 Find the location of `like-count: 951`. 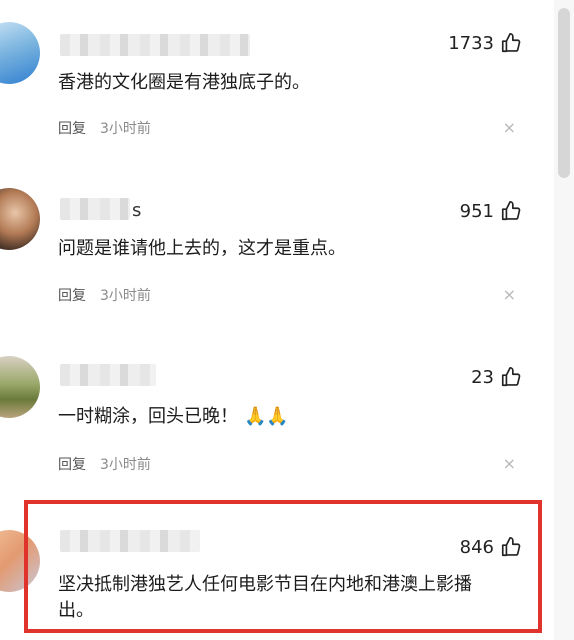

like-count: 951 is located at coordinates (476, 211).